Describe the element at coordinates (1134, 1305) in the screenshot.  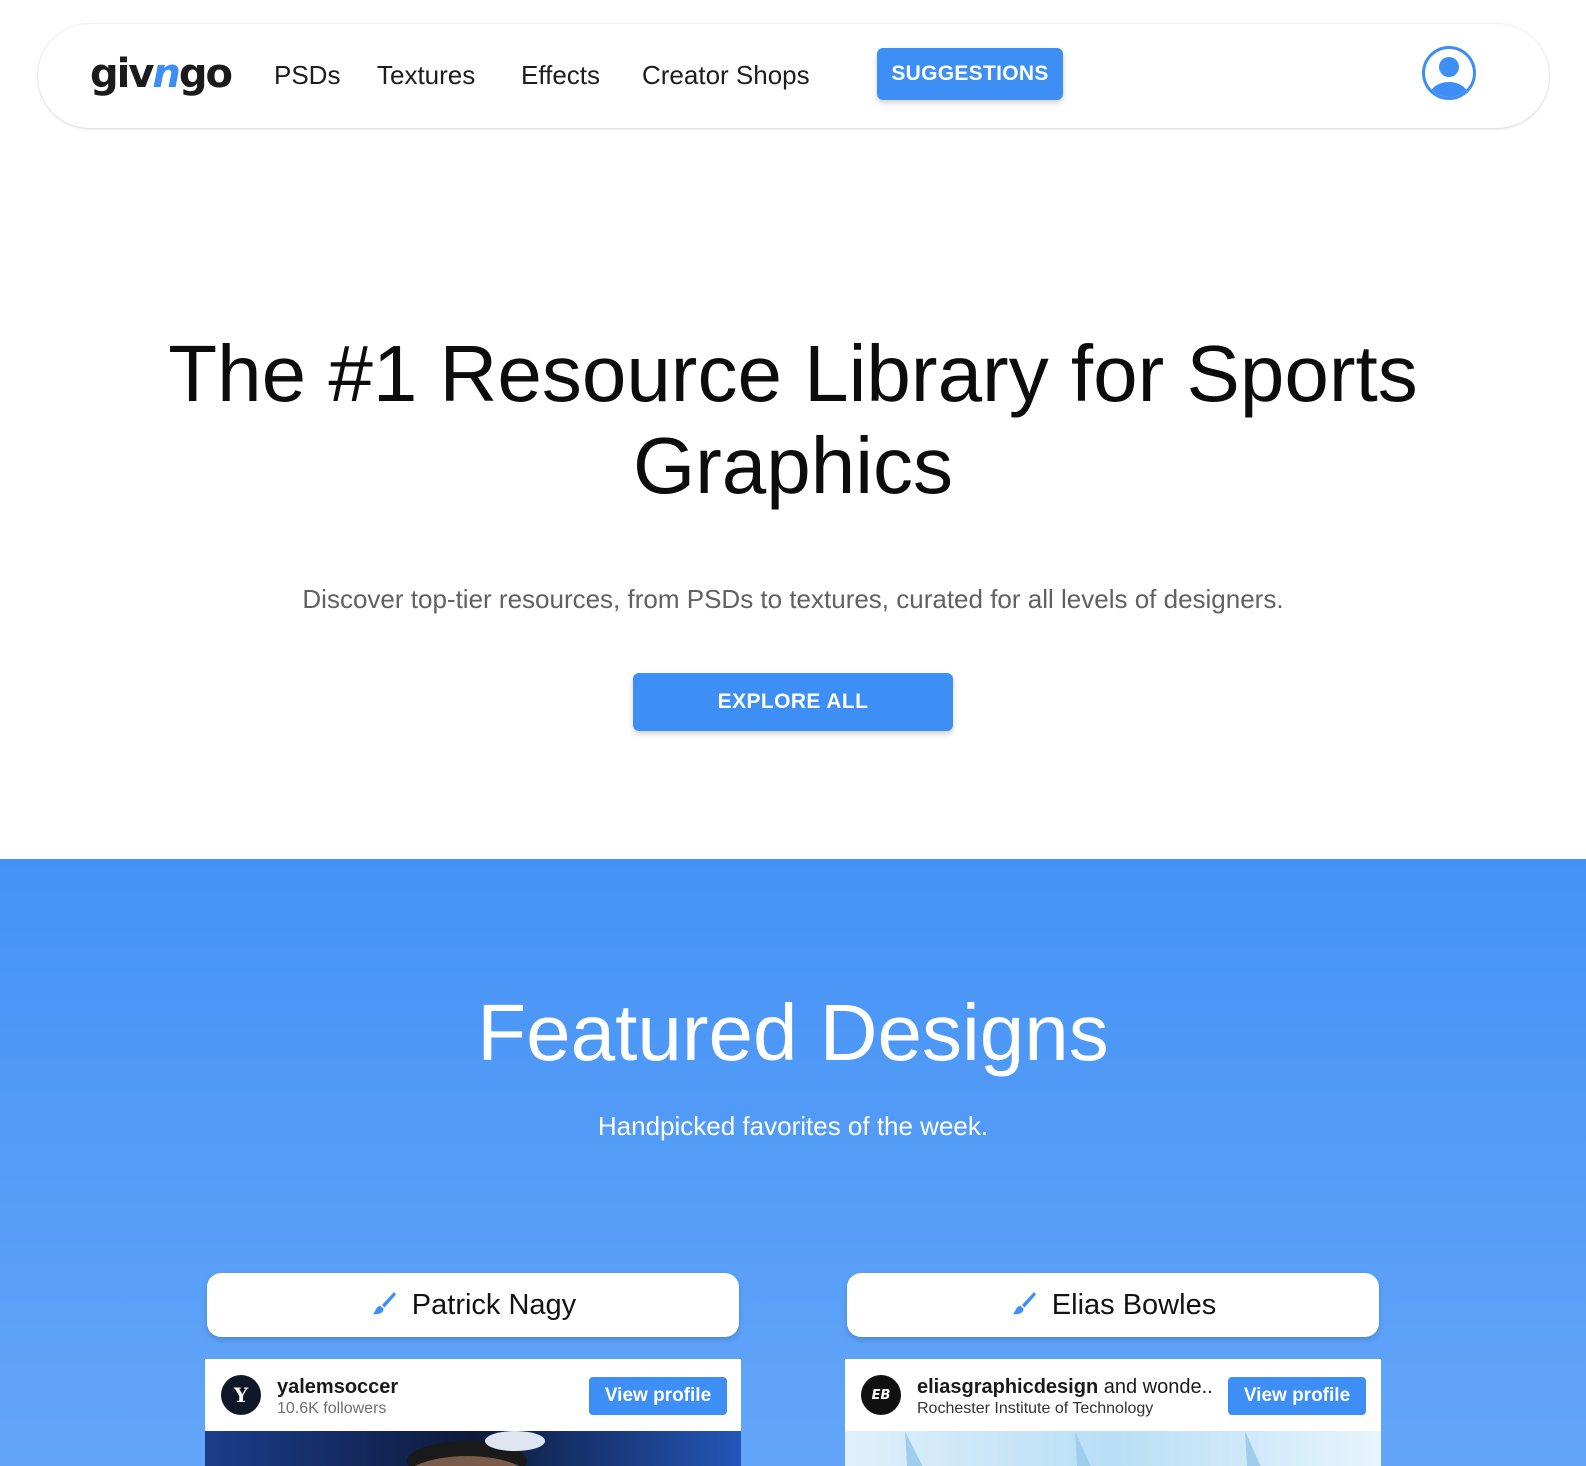
I see `designer-name: Elias Bowles` at that location.